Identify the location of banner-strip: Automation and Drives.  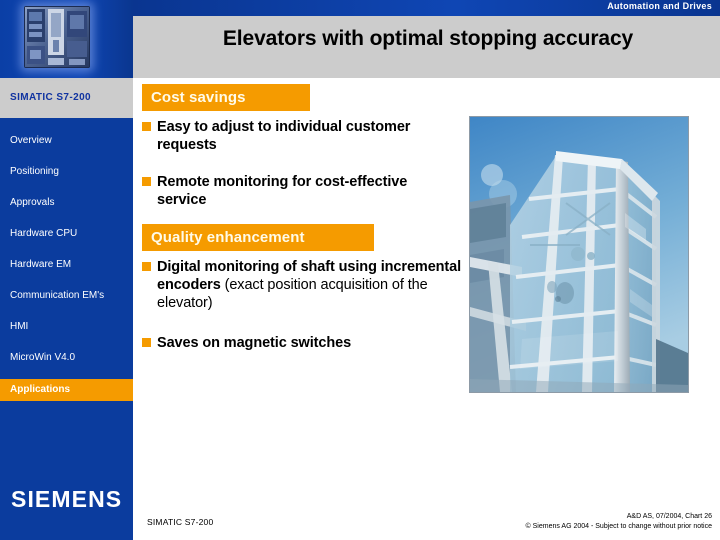
(426, 8).